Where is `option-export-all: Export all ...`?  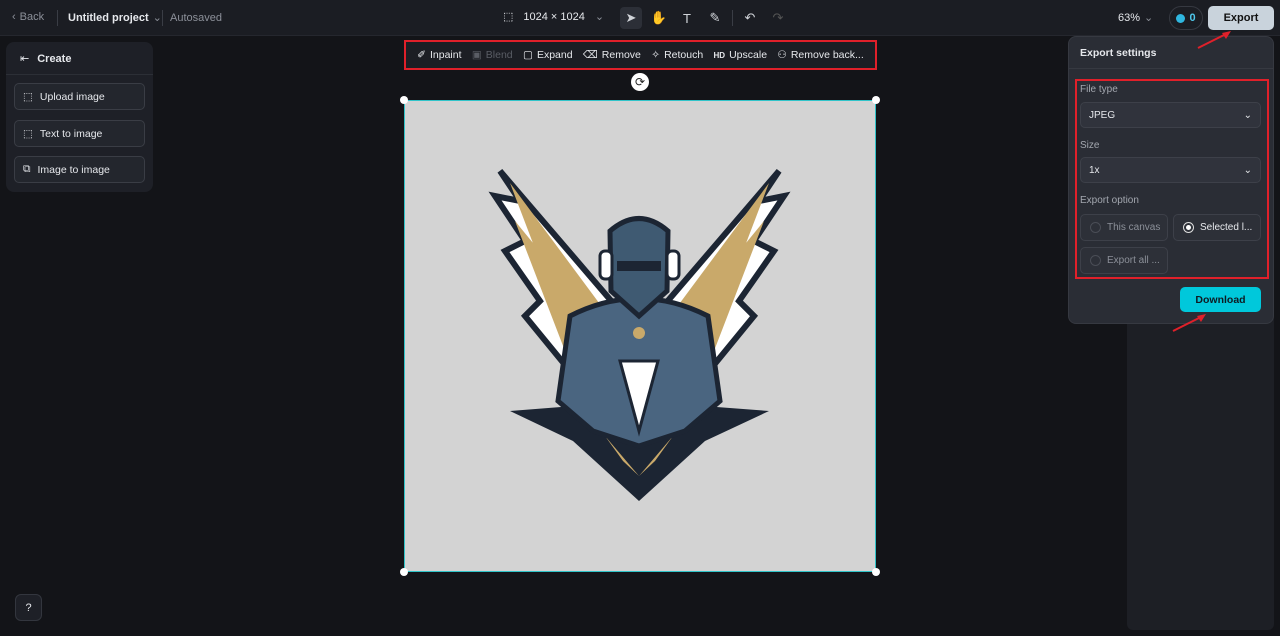 option-export-all: Export all ... is located at coordinates (1124, 260).